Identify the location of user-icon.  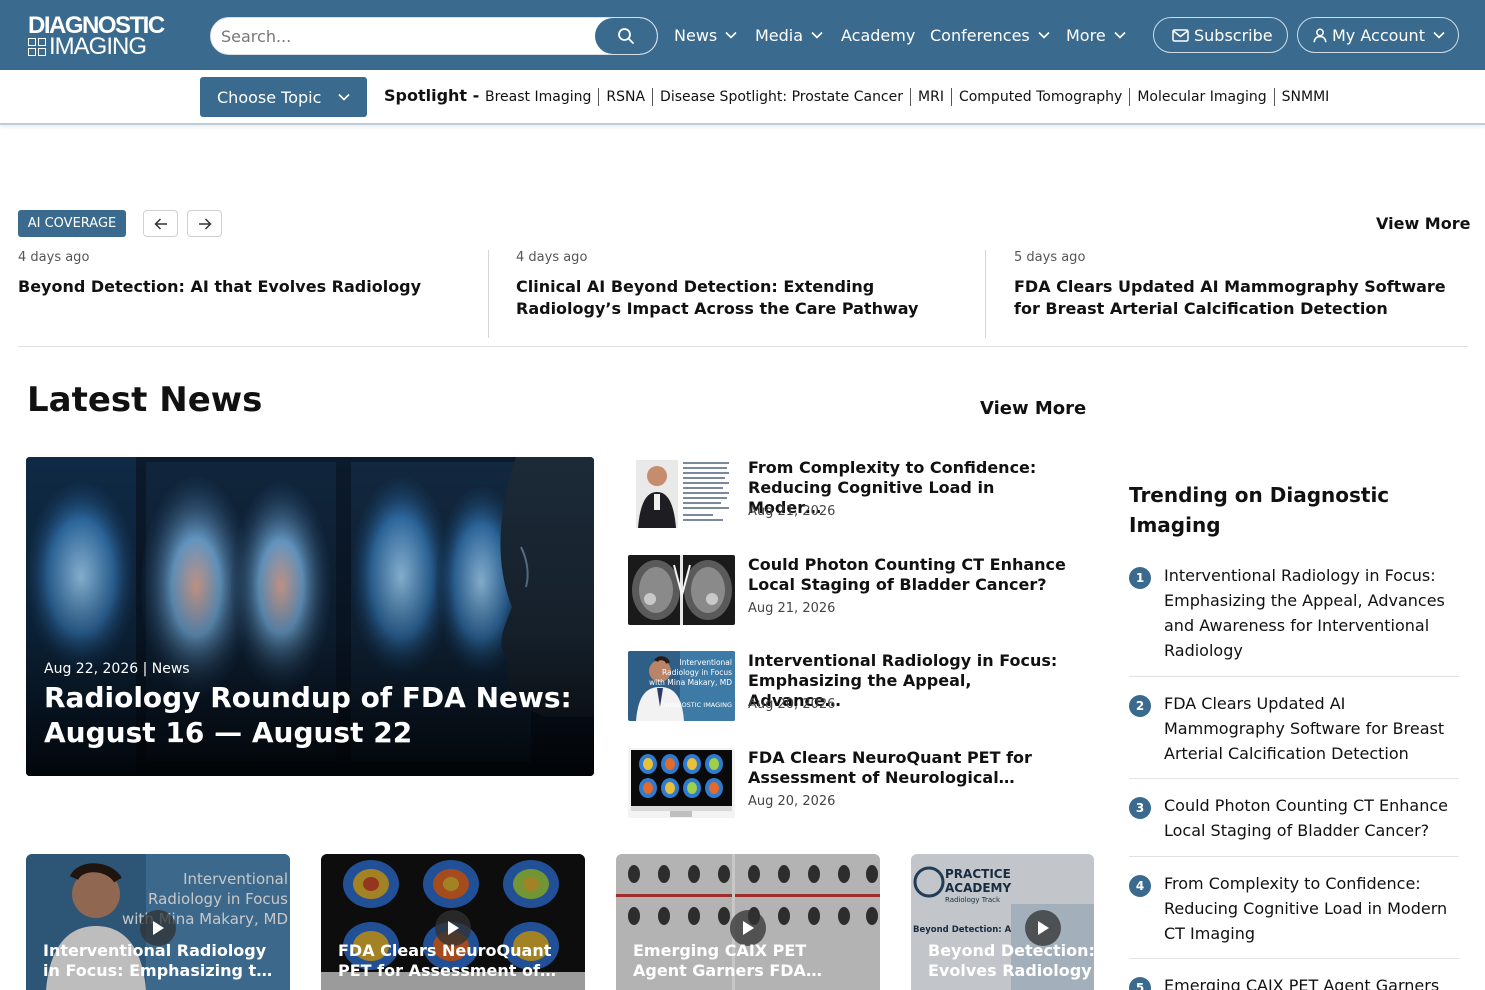
(1320, 35).